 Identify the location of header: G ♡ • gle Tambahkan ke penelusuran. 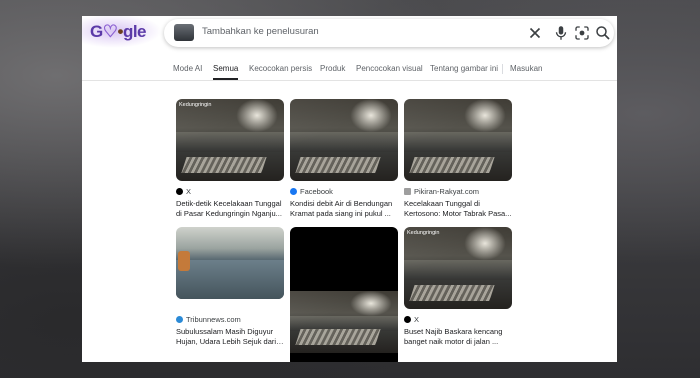
(349, 33).